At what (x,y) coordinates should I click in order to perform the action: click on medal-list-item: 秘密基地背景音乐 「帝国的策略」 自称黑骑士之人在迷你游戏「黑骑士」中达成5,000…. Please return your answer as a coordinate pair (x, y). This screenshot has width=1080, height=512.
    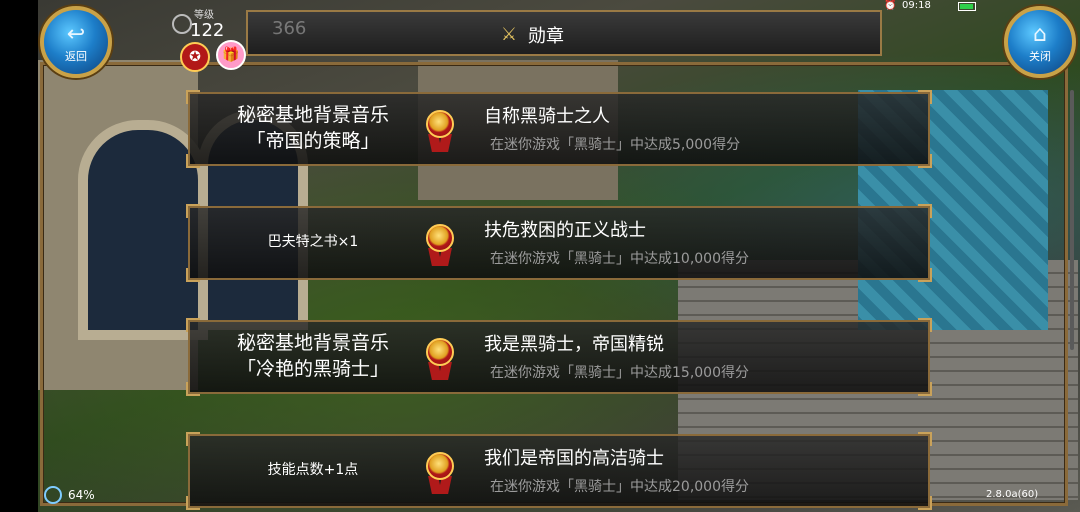
    Looking at the image, I should click on (559, 129).